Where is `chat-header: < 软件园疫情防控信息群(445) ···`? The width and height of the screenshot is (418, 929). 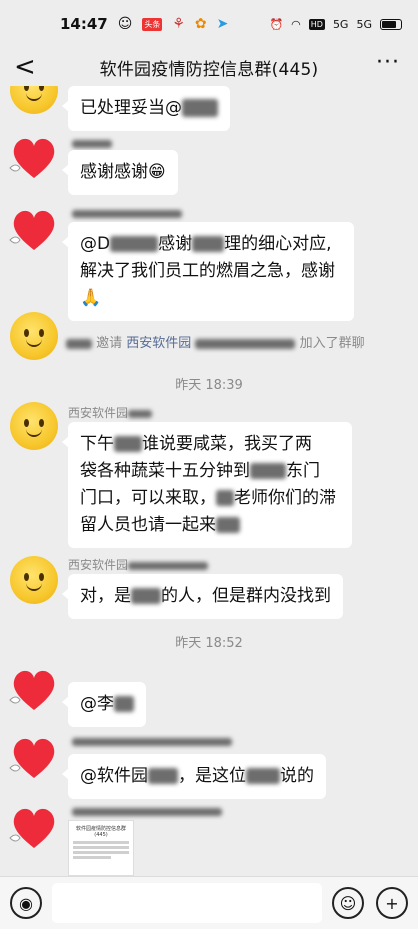
chat-header: < 软件园疫情防控信息群(445) ··· is located at coordinates (209, 67).